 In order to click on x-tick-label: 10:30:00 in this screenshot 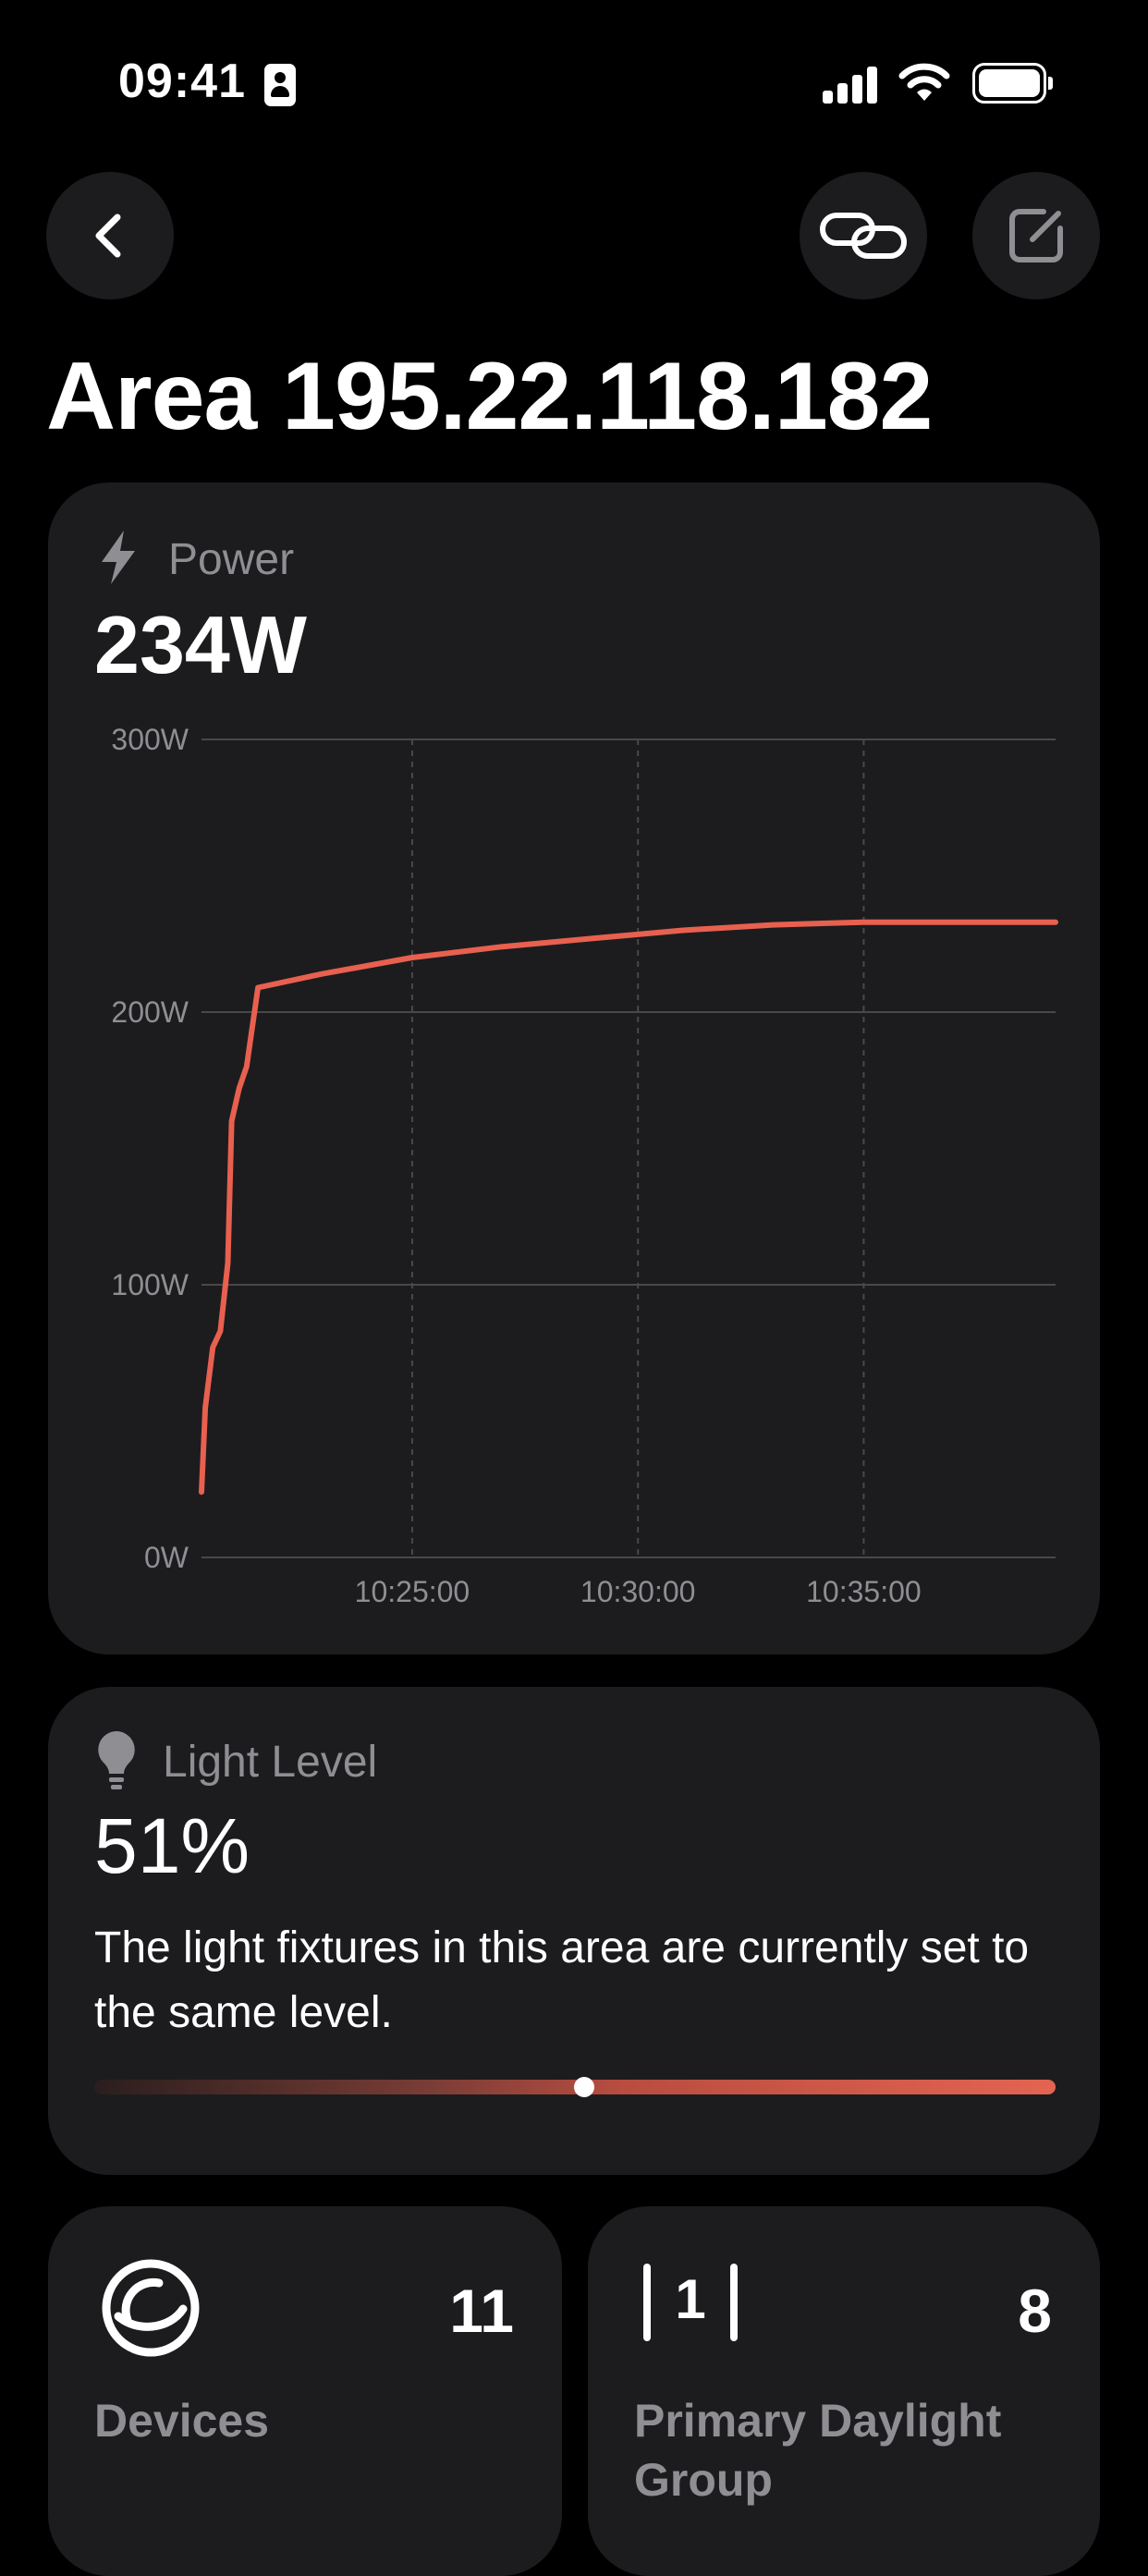, I will do `click(638, 1591)`.